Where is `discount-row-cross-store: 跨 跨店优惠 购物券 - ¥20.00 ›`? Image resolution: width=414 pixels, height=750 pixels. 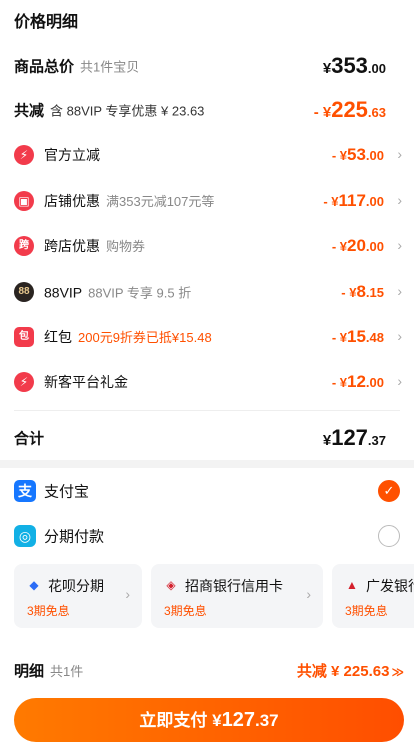 discount-row-cross-store: 跨 跨店优惠 购物券 - ¥20.00 › is located at coordinates (207, 246).